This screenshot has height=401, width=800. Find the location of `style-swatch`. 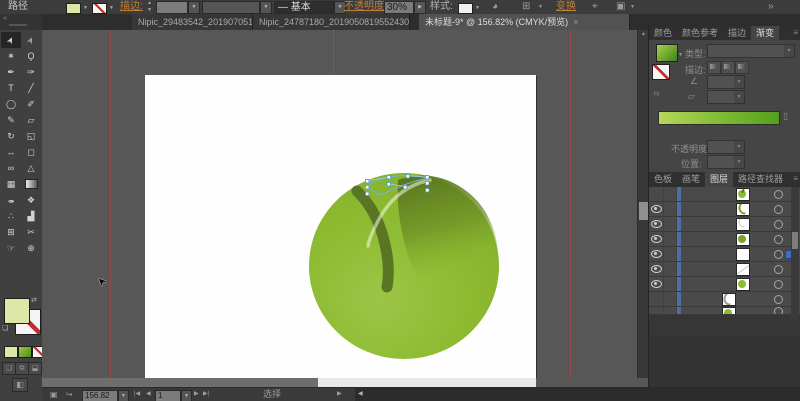

style-swatch is located at coordinates (465, 8).